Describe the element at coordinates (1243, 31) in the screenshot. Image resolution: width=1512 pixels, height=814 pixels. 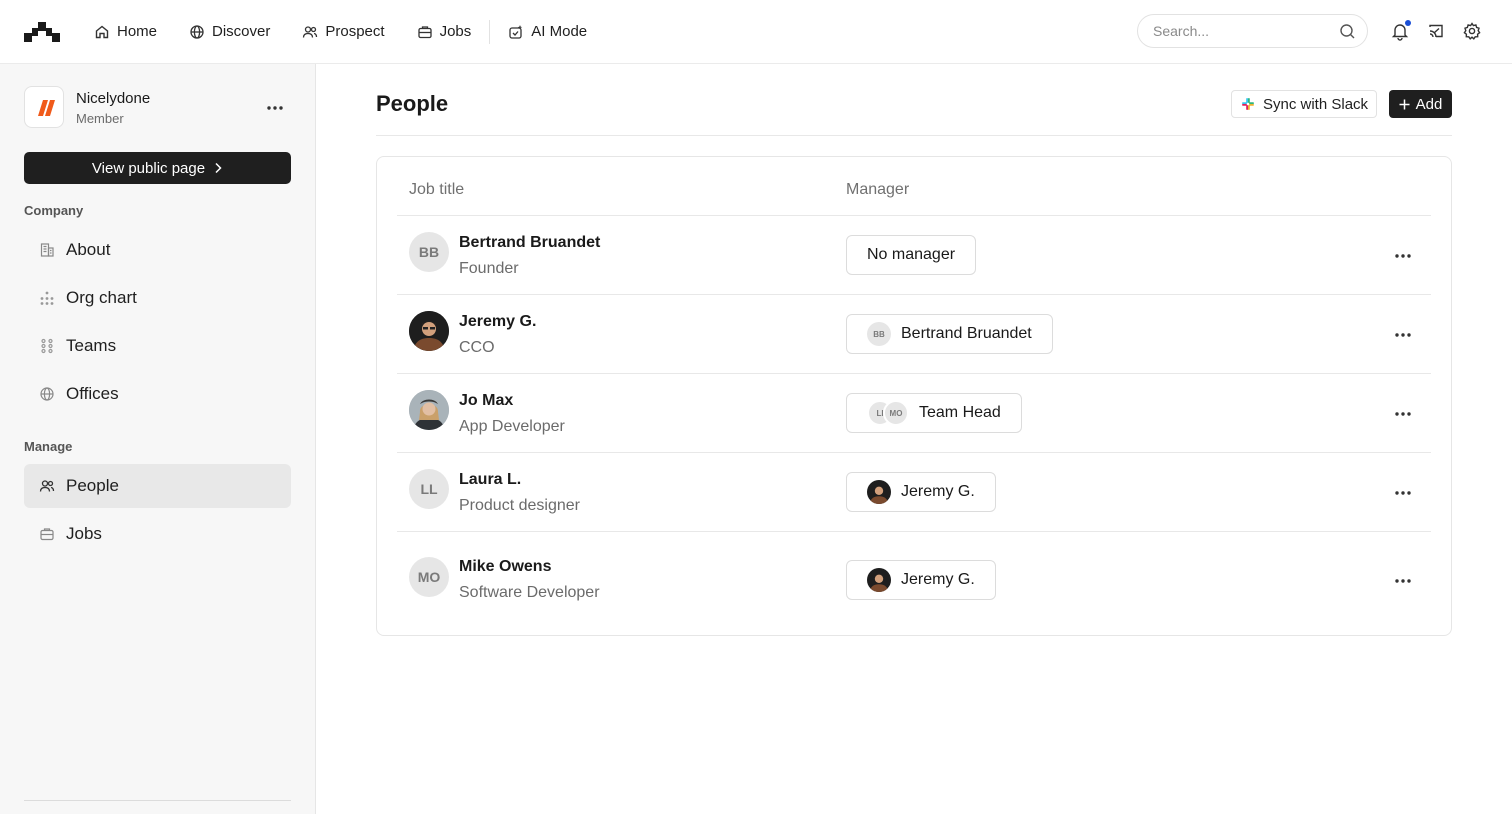
I see `search-input` at that location.